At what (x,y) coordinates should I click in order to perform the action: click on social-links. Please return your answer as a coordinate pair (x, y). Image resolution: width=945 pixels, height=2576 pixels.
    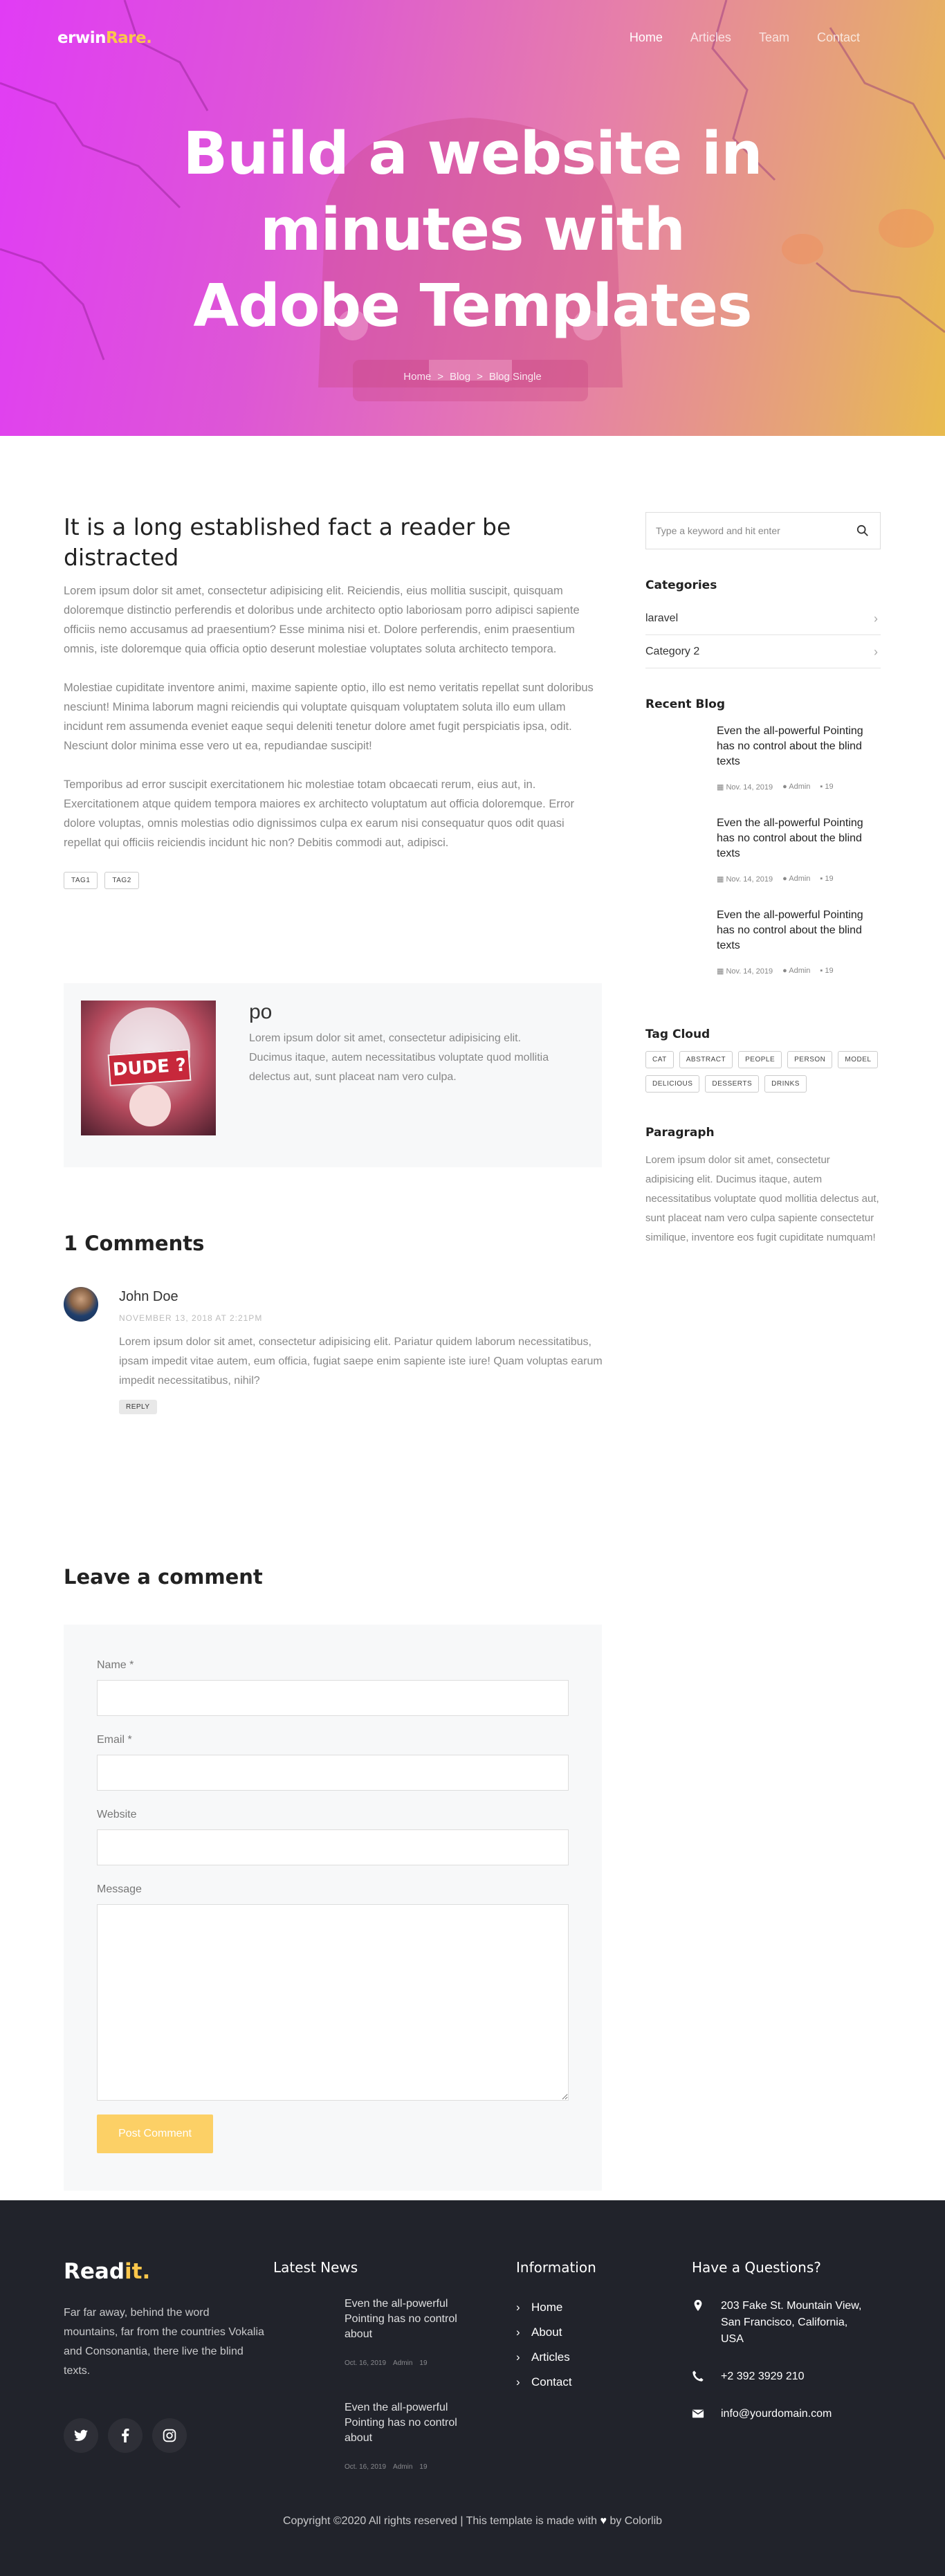
    Looking at the image, I should click on (164, 2435).